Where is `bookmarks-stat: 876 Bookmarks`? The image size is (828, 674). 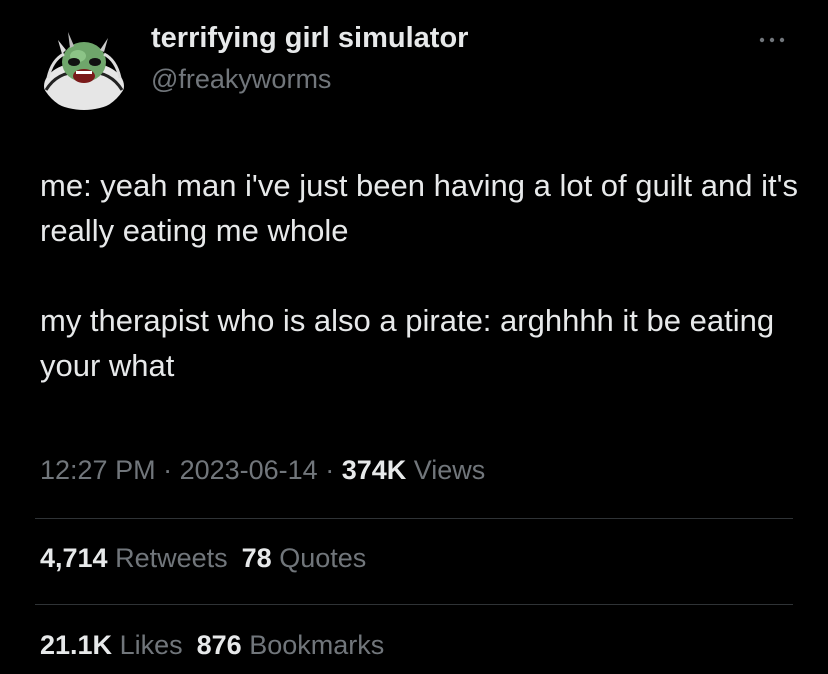
bookmarks-stat: 876 Bookmarks is located at coordinates (291, 645).